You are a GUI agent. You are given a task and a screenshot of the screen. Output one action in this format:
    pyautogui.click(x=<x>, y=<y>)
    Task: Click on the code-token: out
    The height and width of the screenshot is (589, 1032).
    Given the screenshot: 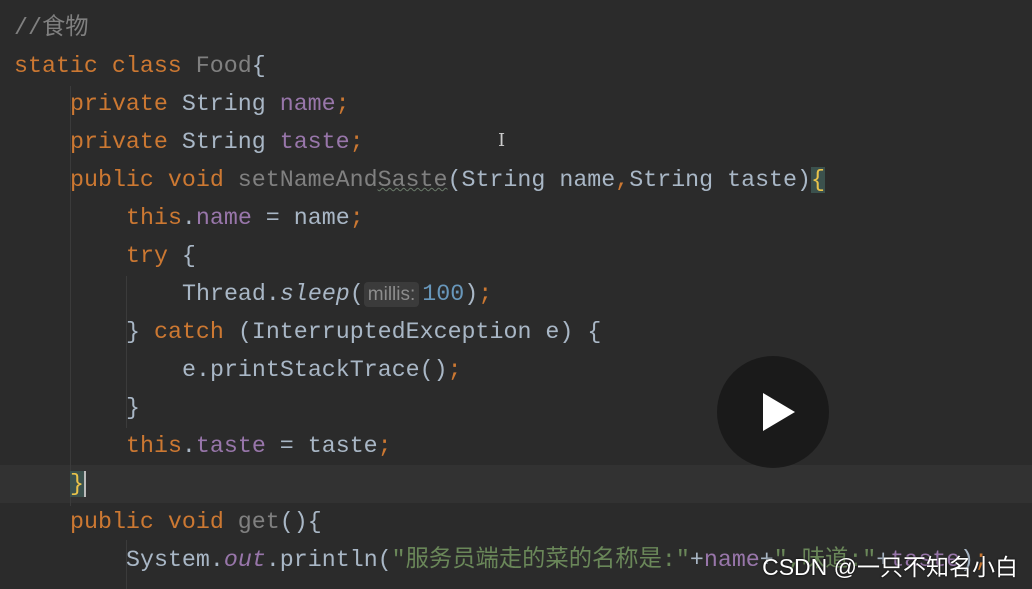 What is the action you would take?
    pyautogui.click(x=244, y=560)
    